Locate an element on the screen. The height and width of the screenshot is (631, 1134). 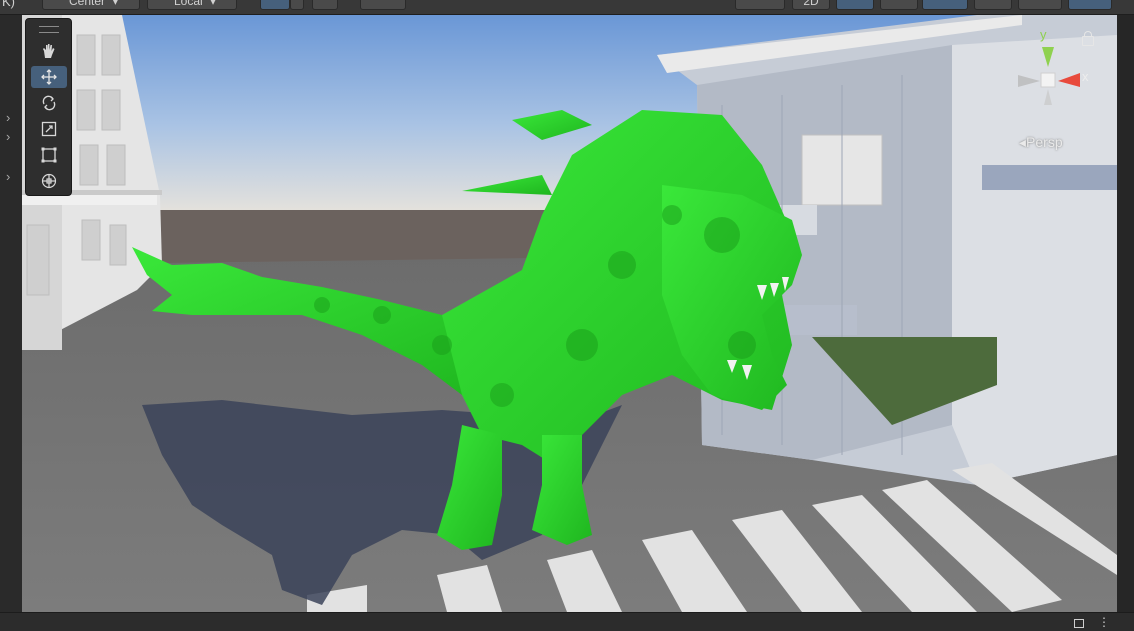
transform-tool-button is located at coordinates (49, 181).